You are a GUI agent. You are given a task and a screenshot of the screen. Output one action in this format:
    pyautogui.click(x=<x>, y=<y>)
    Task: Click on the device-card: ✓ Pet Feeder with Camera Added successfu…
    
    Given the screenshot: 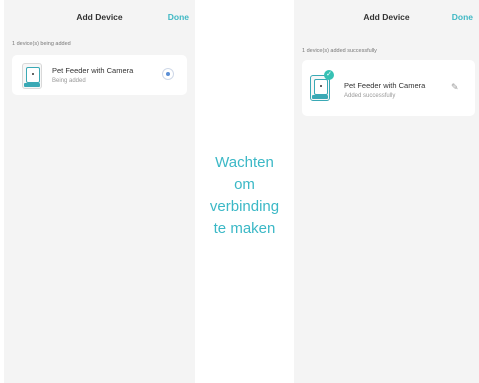 What is the action you would take?
    pyautogui.click(x=388, y=88)
    